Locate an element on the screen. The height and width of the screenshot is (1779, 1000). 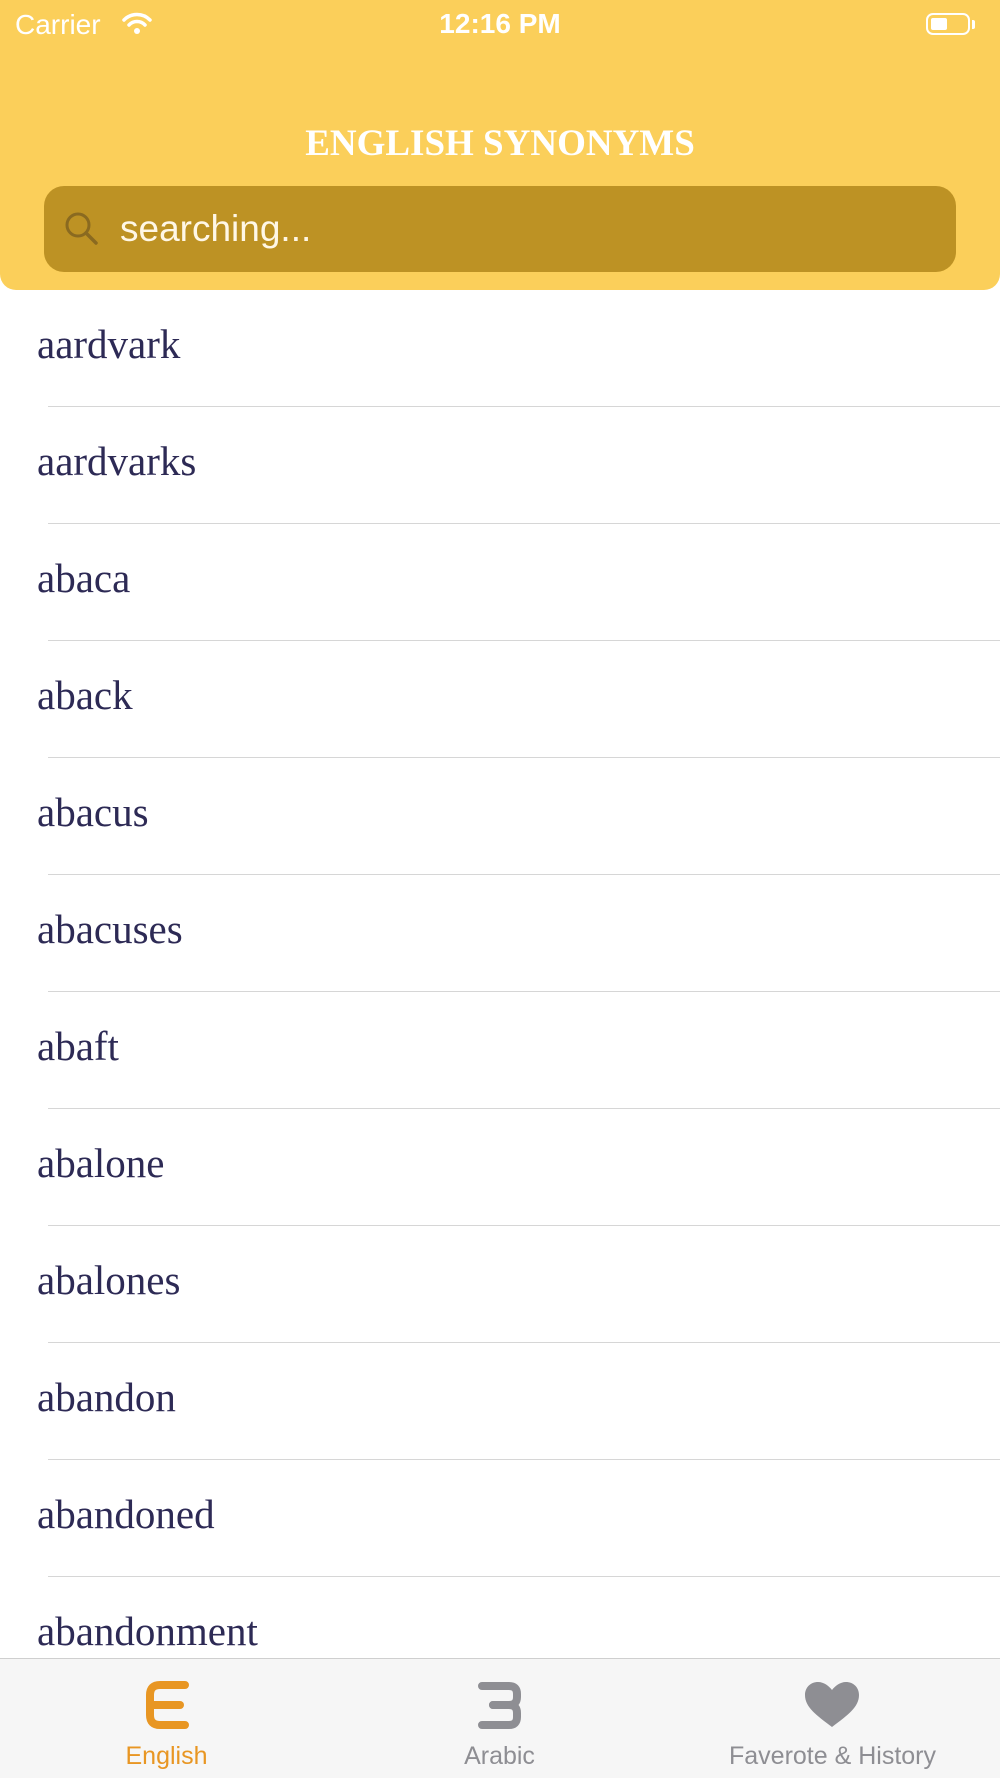
tab-bar: English Arabic Faverote & History is located at coordinates (500, 1718).